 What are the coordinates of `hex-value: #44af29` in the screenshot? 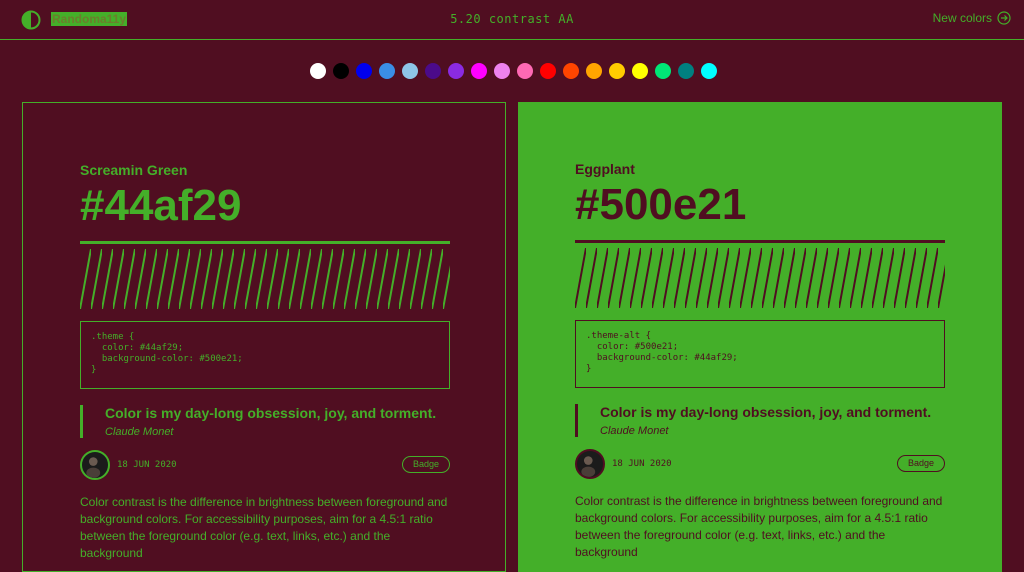 It's located at (161, 205).